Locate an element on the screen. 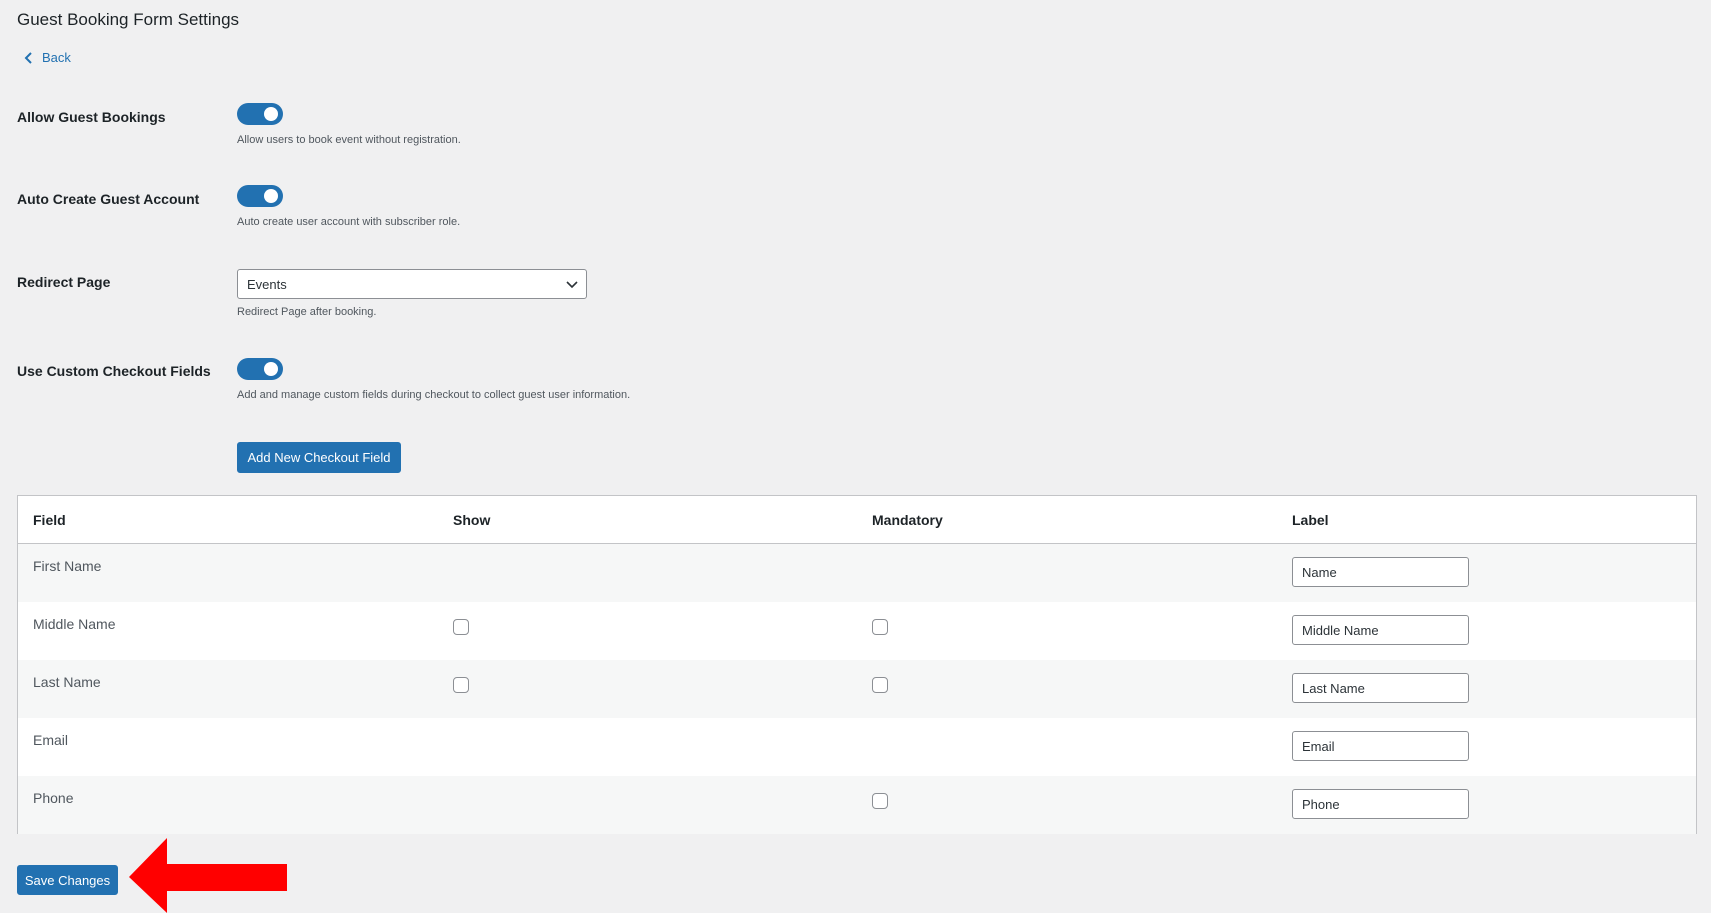 The image size is (1711, 913). field-name: Email is located at coordinates (51, 740).